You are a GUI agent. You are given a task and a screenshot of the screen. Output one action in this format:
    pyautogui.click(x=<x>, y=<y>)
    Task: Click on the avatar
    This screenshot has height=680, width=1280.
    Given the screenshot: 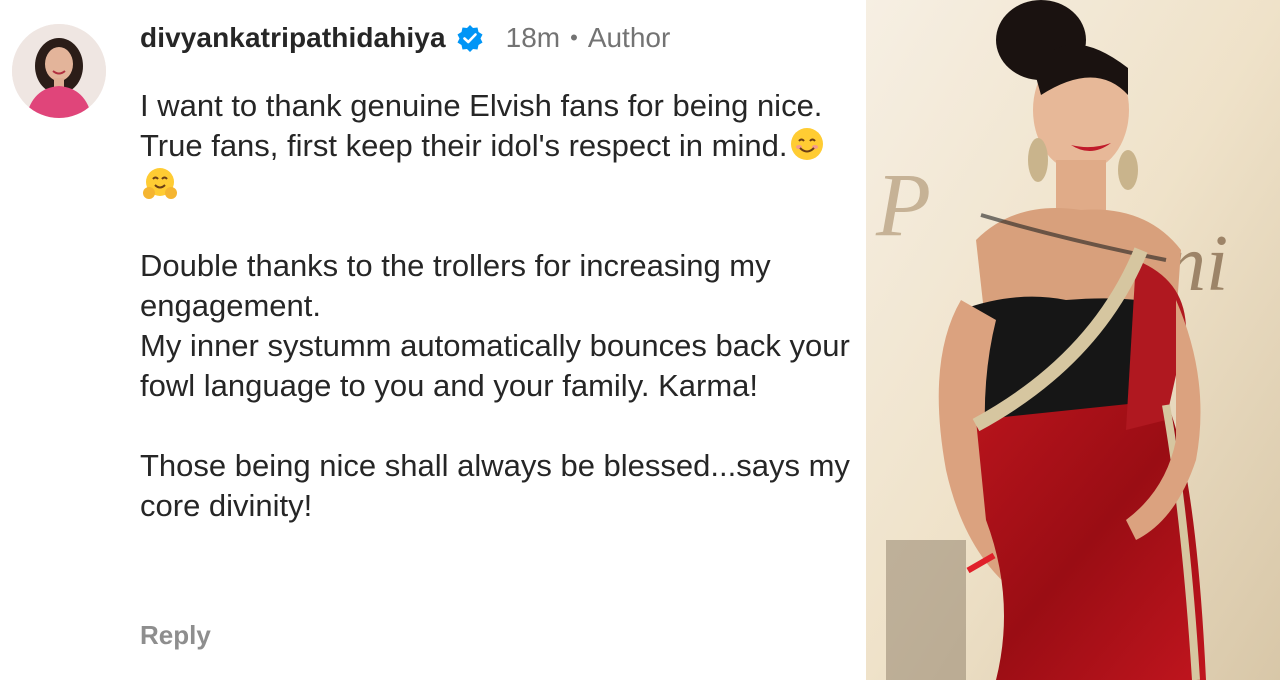 What is the action you would take?
    pyautogui.click(x=59, y=71)
    